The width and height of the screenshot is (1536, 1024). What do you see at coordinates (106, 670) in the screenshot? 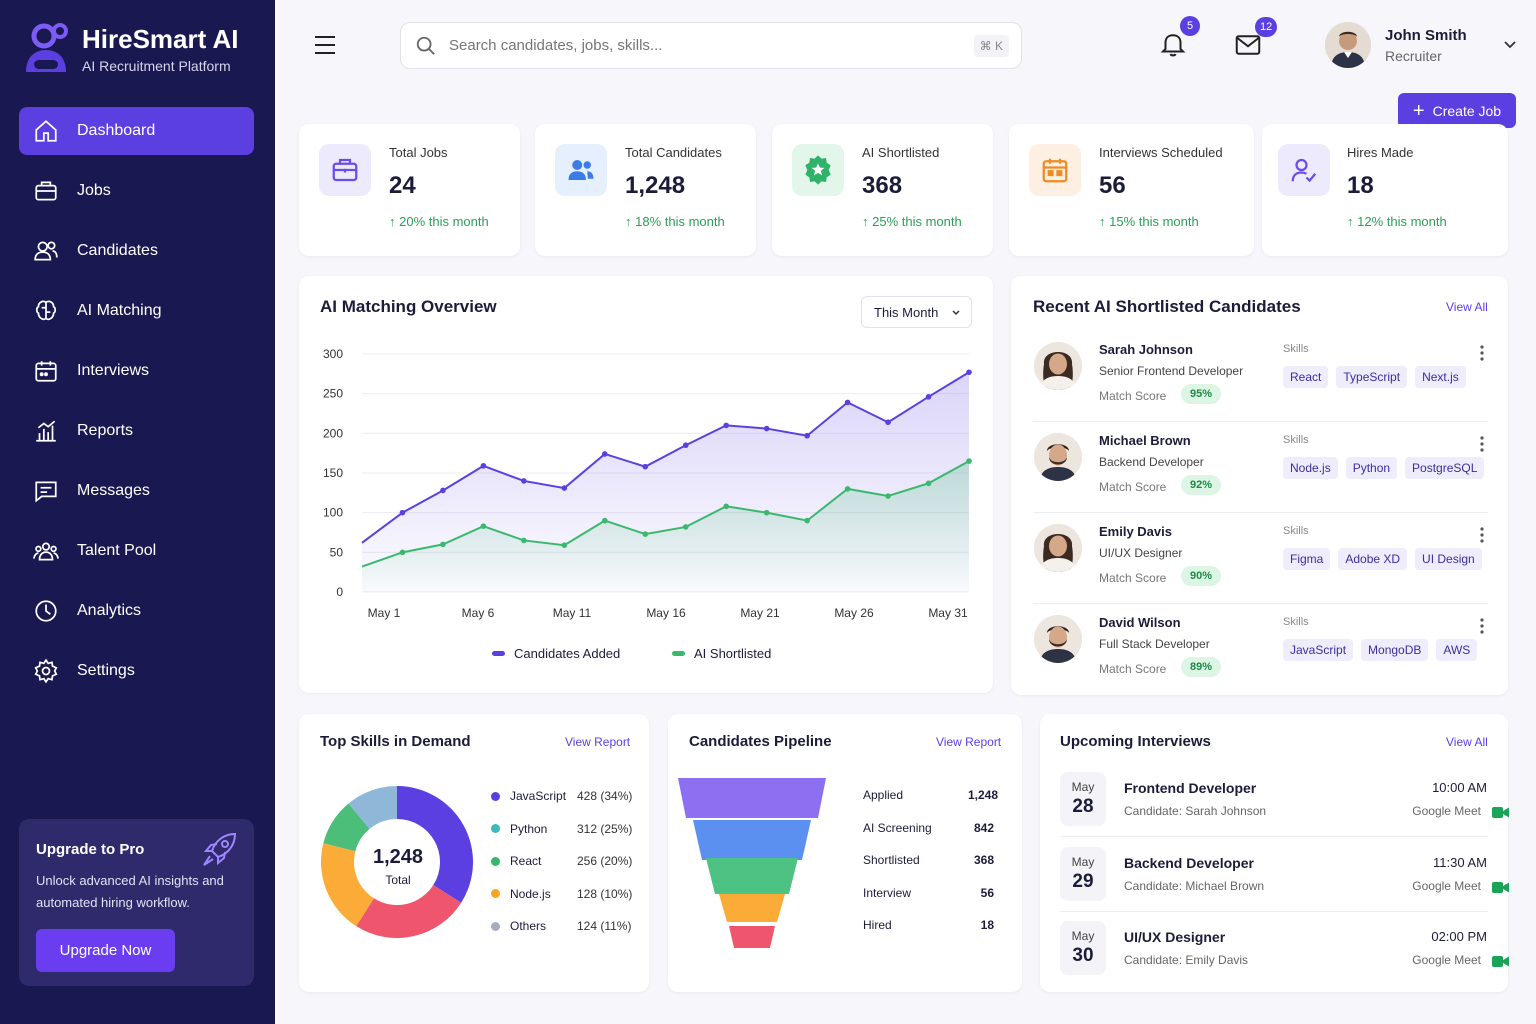
I see `sidebar-item-label: Settings` at bounding box center [106, 670].